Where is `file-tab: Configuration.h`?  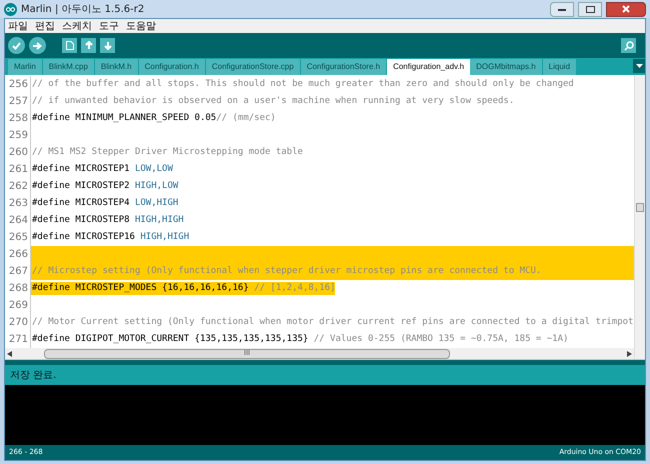
file-tab: Configuration.h is located at coordinates (172, 67).